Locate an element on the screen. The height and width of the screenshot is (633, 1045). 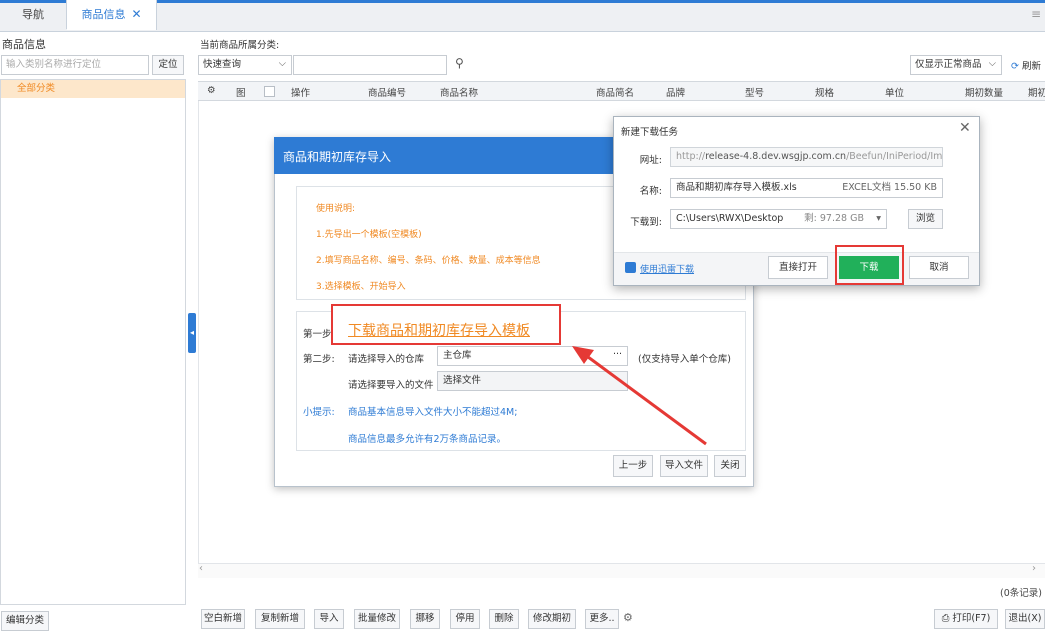
import-button: 导入 is located at coordinates (329, 619).